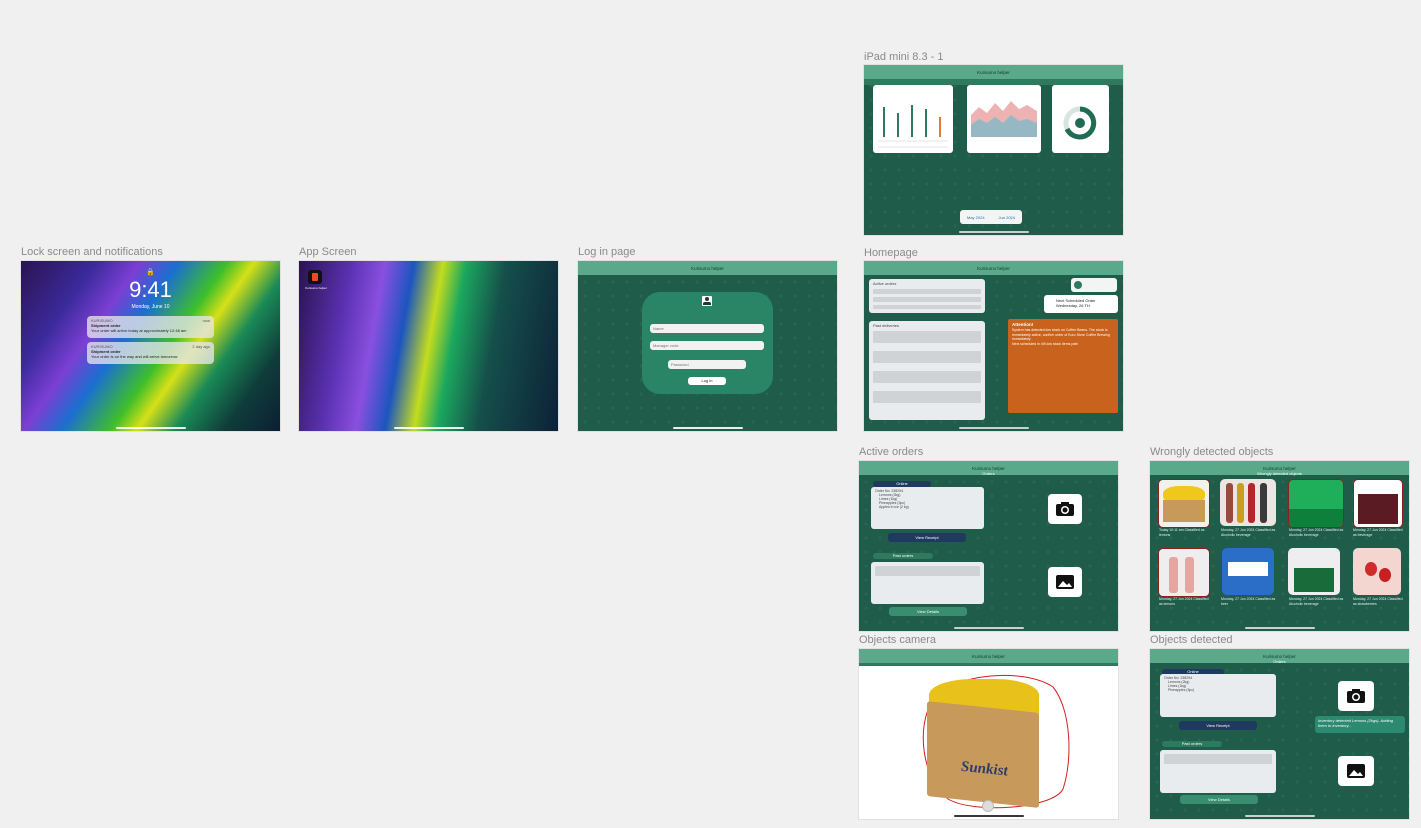 Image resolution: width=1421 pixels, height=828 pixels. What do you see at coordinates (885, 283) in the screenshot?
I see `active-orders-title: Active orders` at bounding box center [885, 283].